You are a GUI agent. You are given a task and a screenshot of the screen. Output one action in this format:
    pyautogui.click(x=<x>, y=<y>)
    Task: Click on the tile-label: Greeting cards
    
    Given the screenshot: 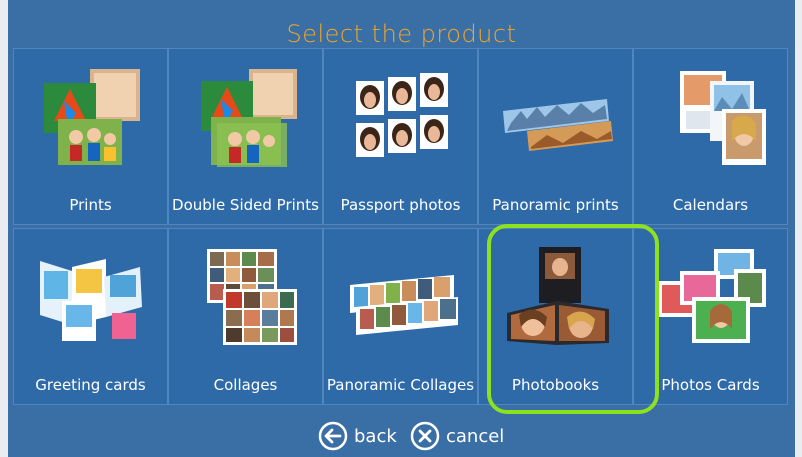 What is the action you would take?
    pyautogui.click(x=90, y=385)
    